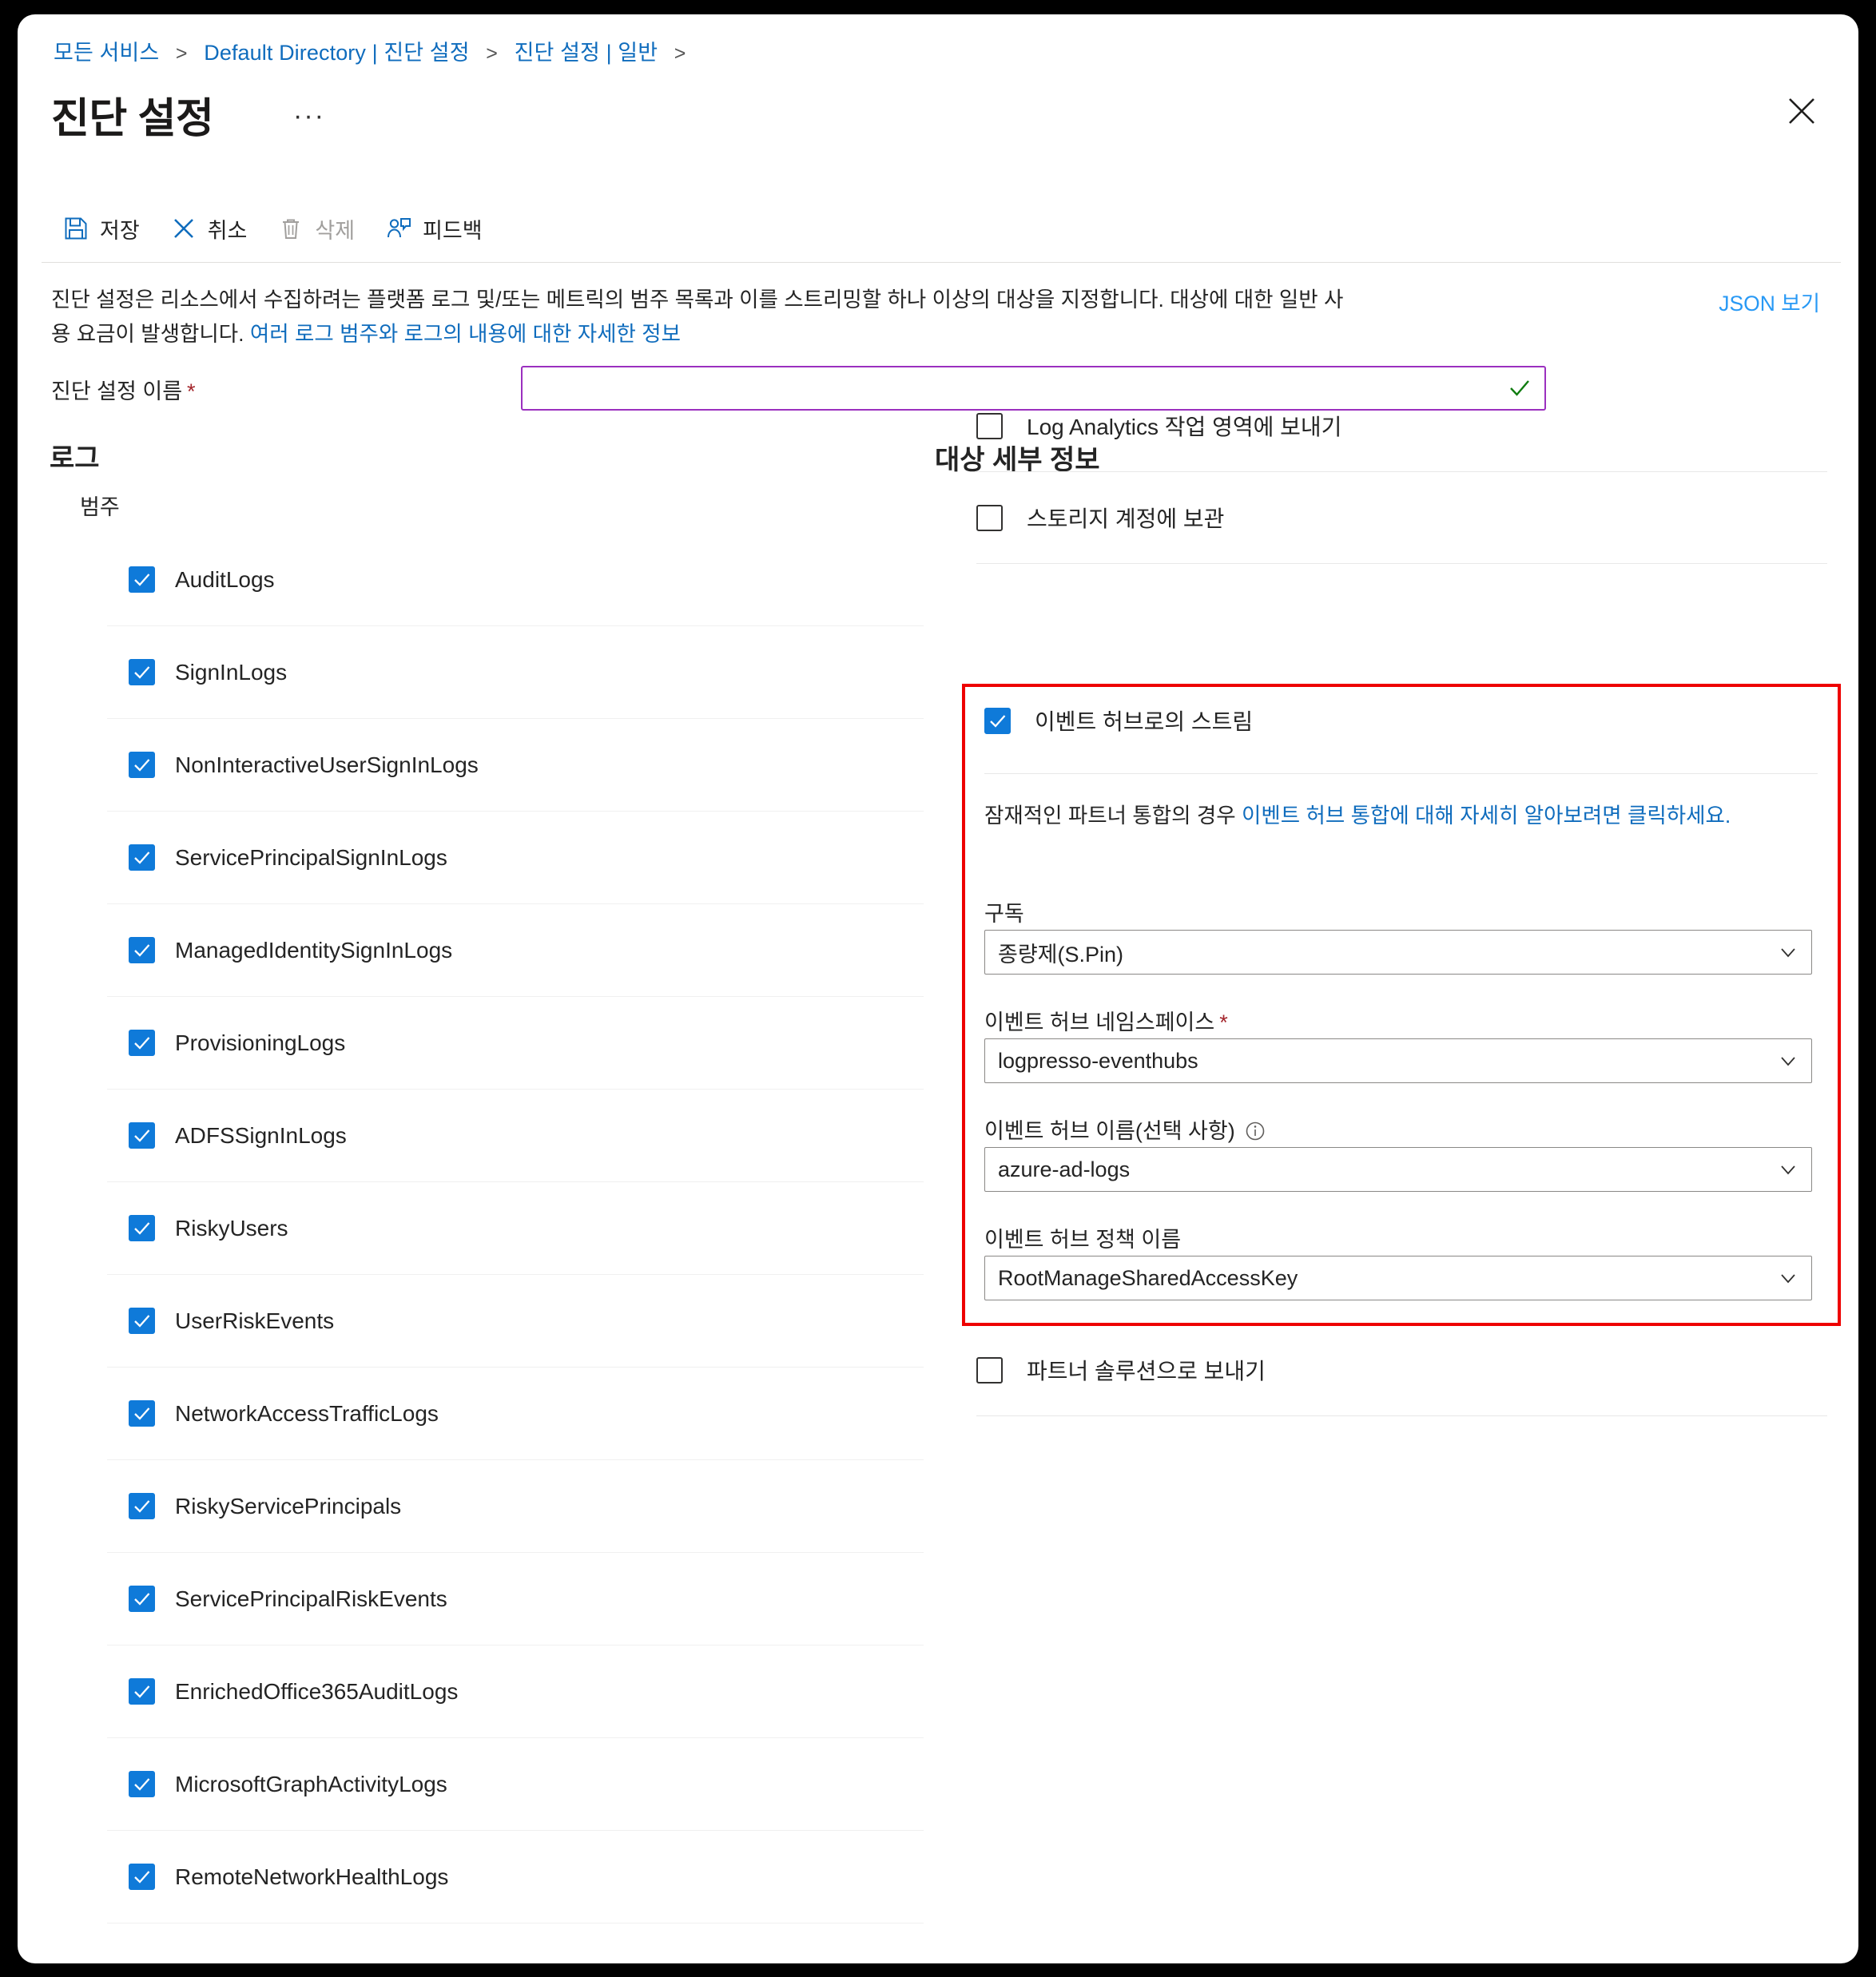 Image resolution: width=1876 pixels, height=1977 pixels. What do you see at coordinates (314, 950) in the screenshot?
I see `log-category-label: ManagedIdentitySignInLogs` at bounding box center [314, 950].